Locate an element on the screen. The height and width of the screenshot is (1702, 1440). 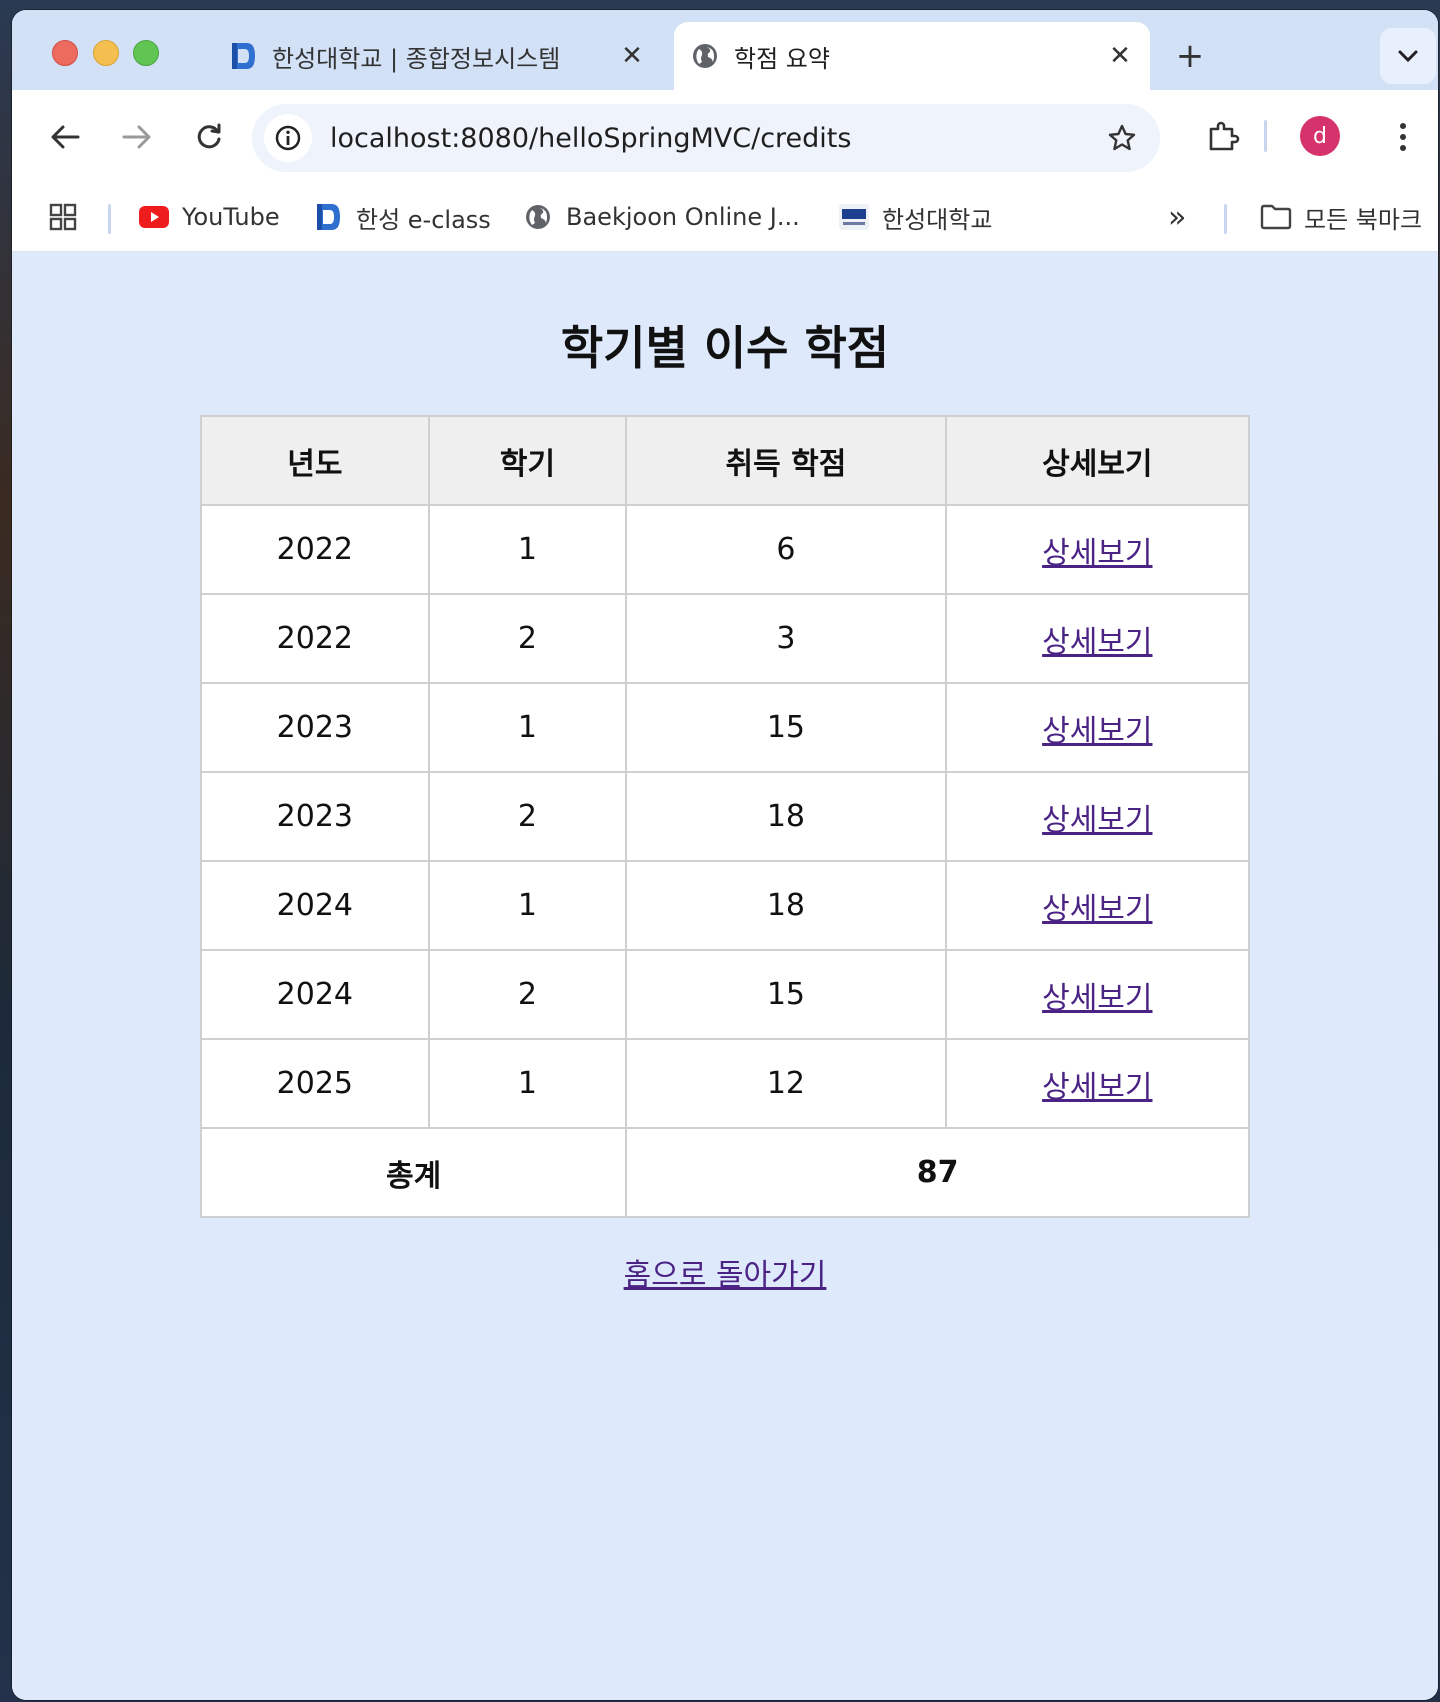
table-row: 2024 2 15 상세보기 is located at coordinates (725, 994).